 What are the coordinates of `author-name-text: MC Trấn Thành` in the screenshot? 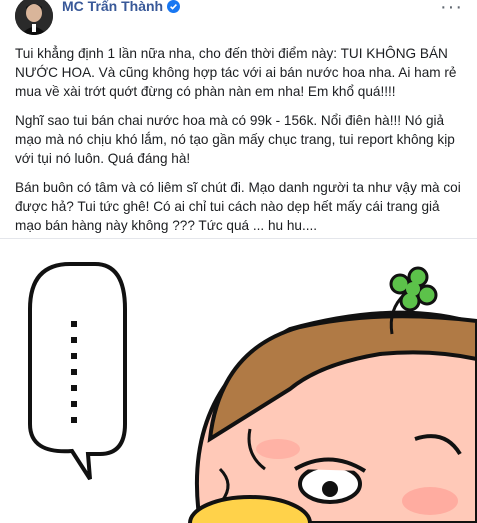 It's located at (112, 7).